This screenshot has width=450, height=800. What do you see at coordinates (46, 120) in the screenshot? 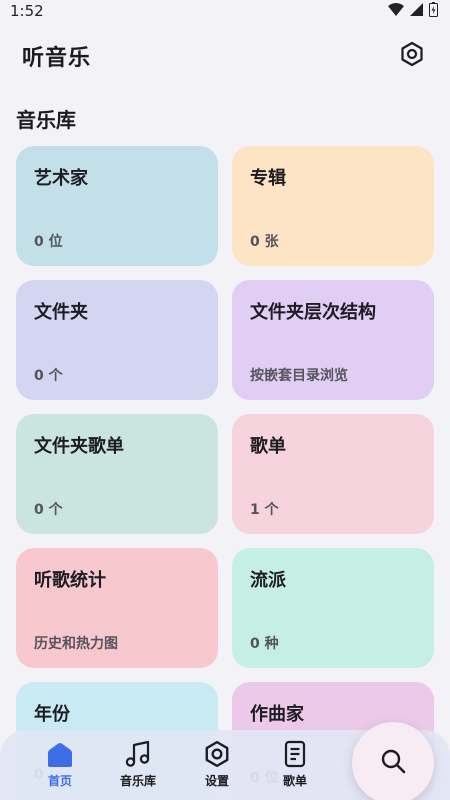
I see `section-title: 音乐库` at bounding box center [46, 120].